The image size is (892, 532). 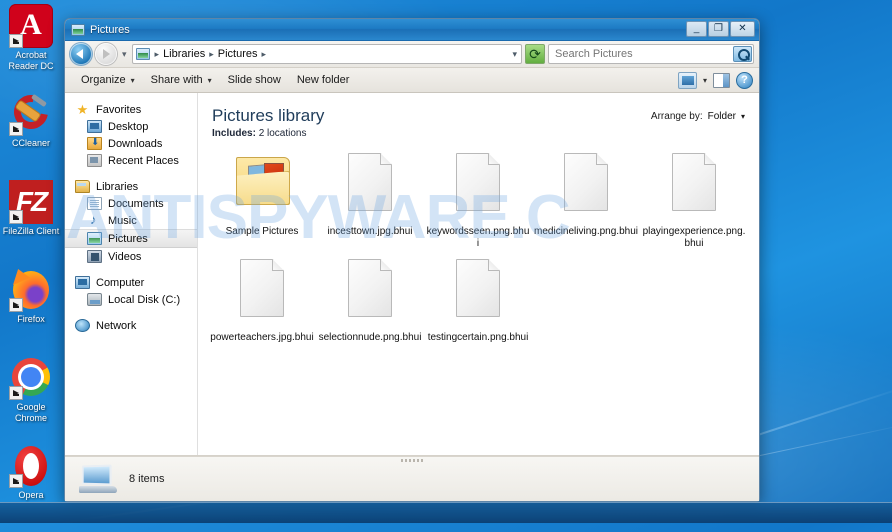 I want to click on firefox-icon, so click(x=31, y=290).